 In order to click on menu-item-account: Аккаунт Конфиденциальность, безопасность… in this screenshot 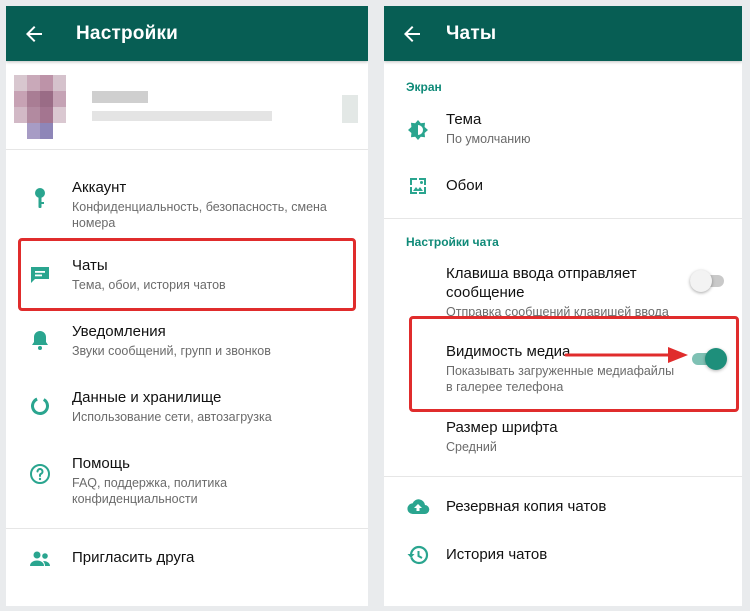, I will do `click(187, 204)`.